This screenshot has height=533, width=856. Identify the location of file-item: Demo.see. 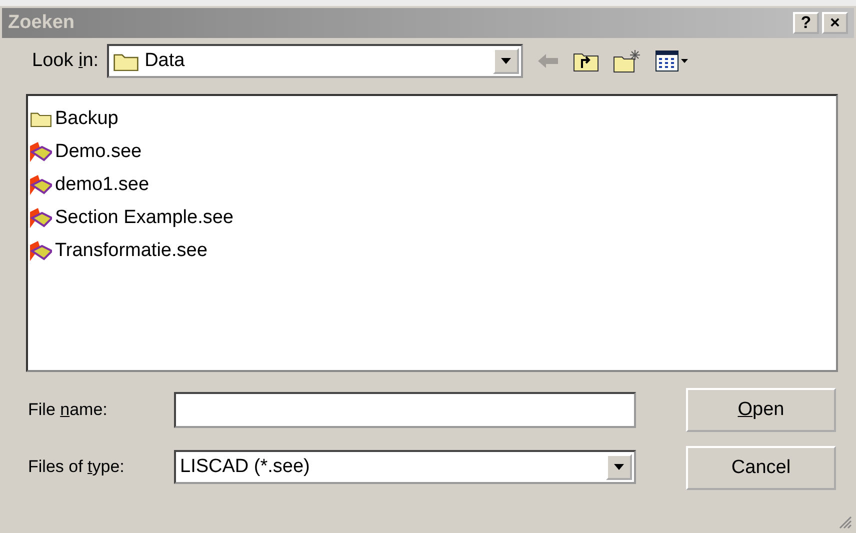
(86, 151).